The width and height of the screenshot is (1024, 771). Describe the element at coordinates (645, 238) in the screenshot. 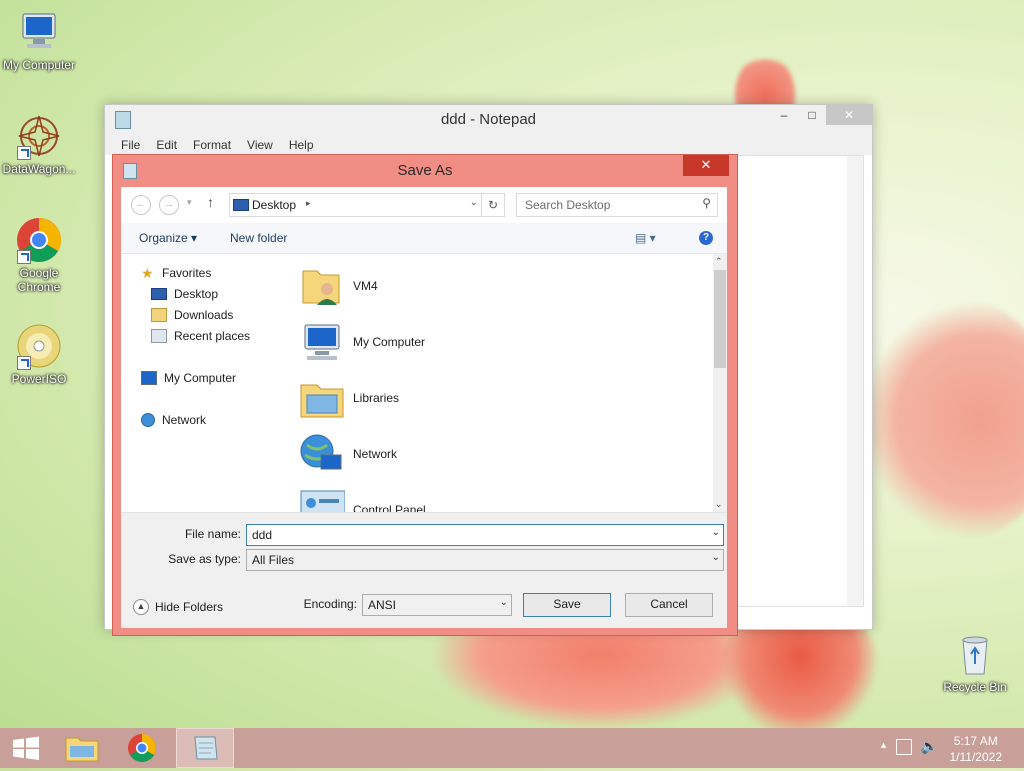

I see `view-options-icon: ▤ ▾` at that location.